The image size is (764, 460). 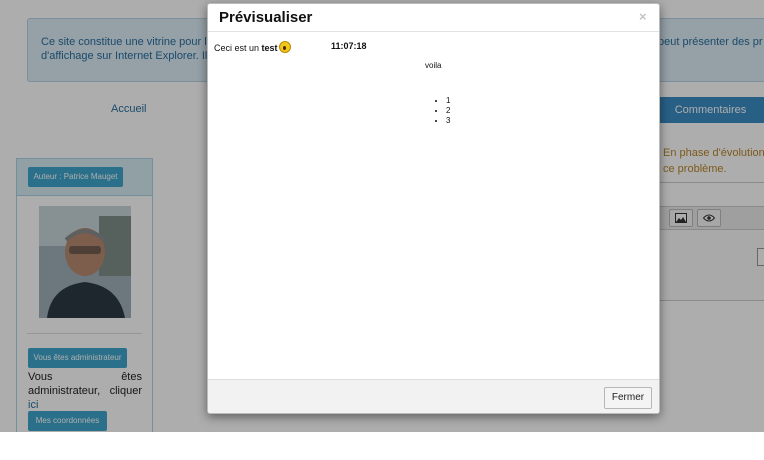 What do you see at coordinates (433, 65) in the screenshot?
I see `preview-centered-text: voila` at bounding box center [433, 65].